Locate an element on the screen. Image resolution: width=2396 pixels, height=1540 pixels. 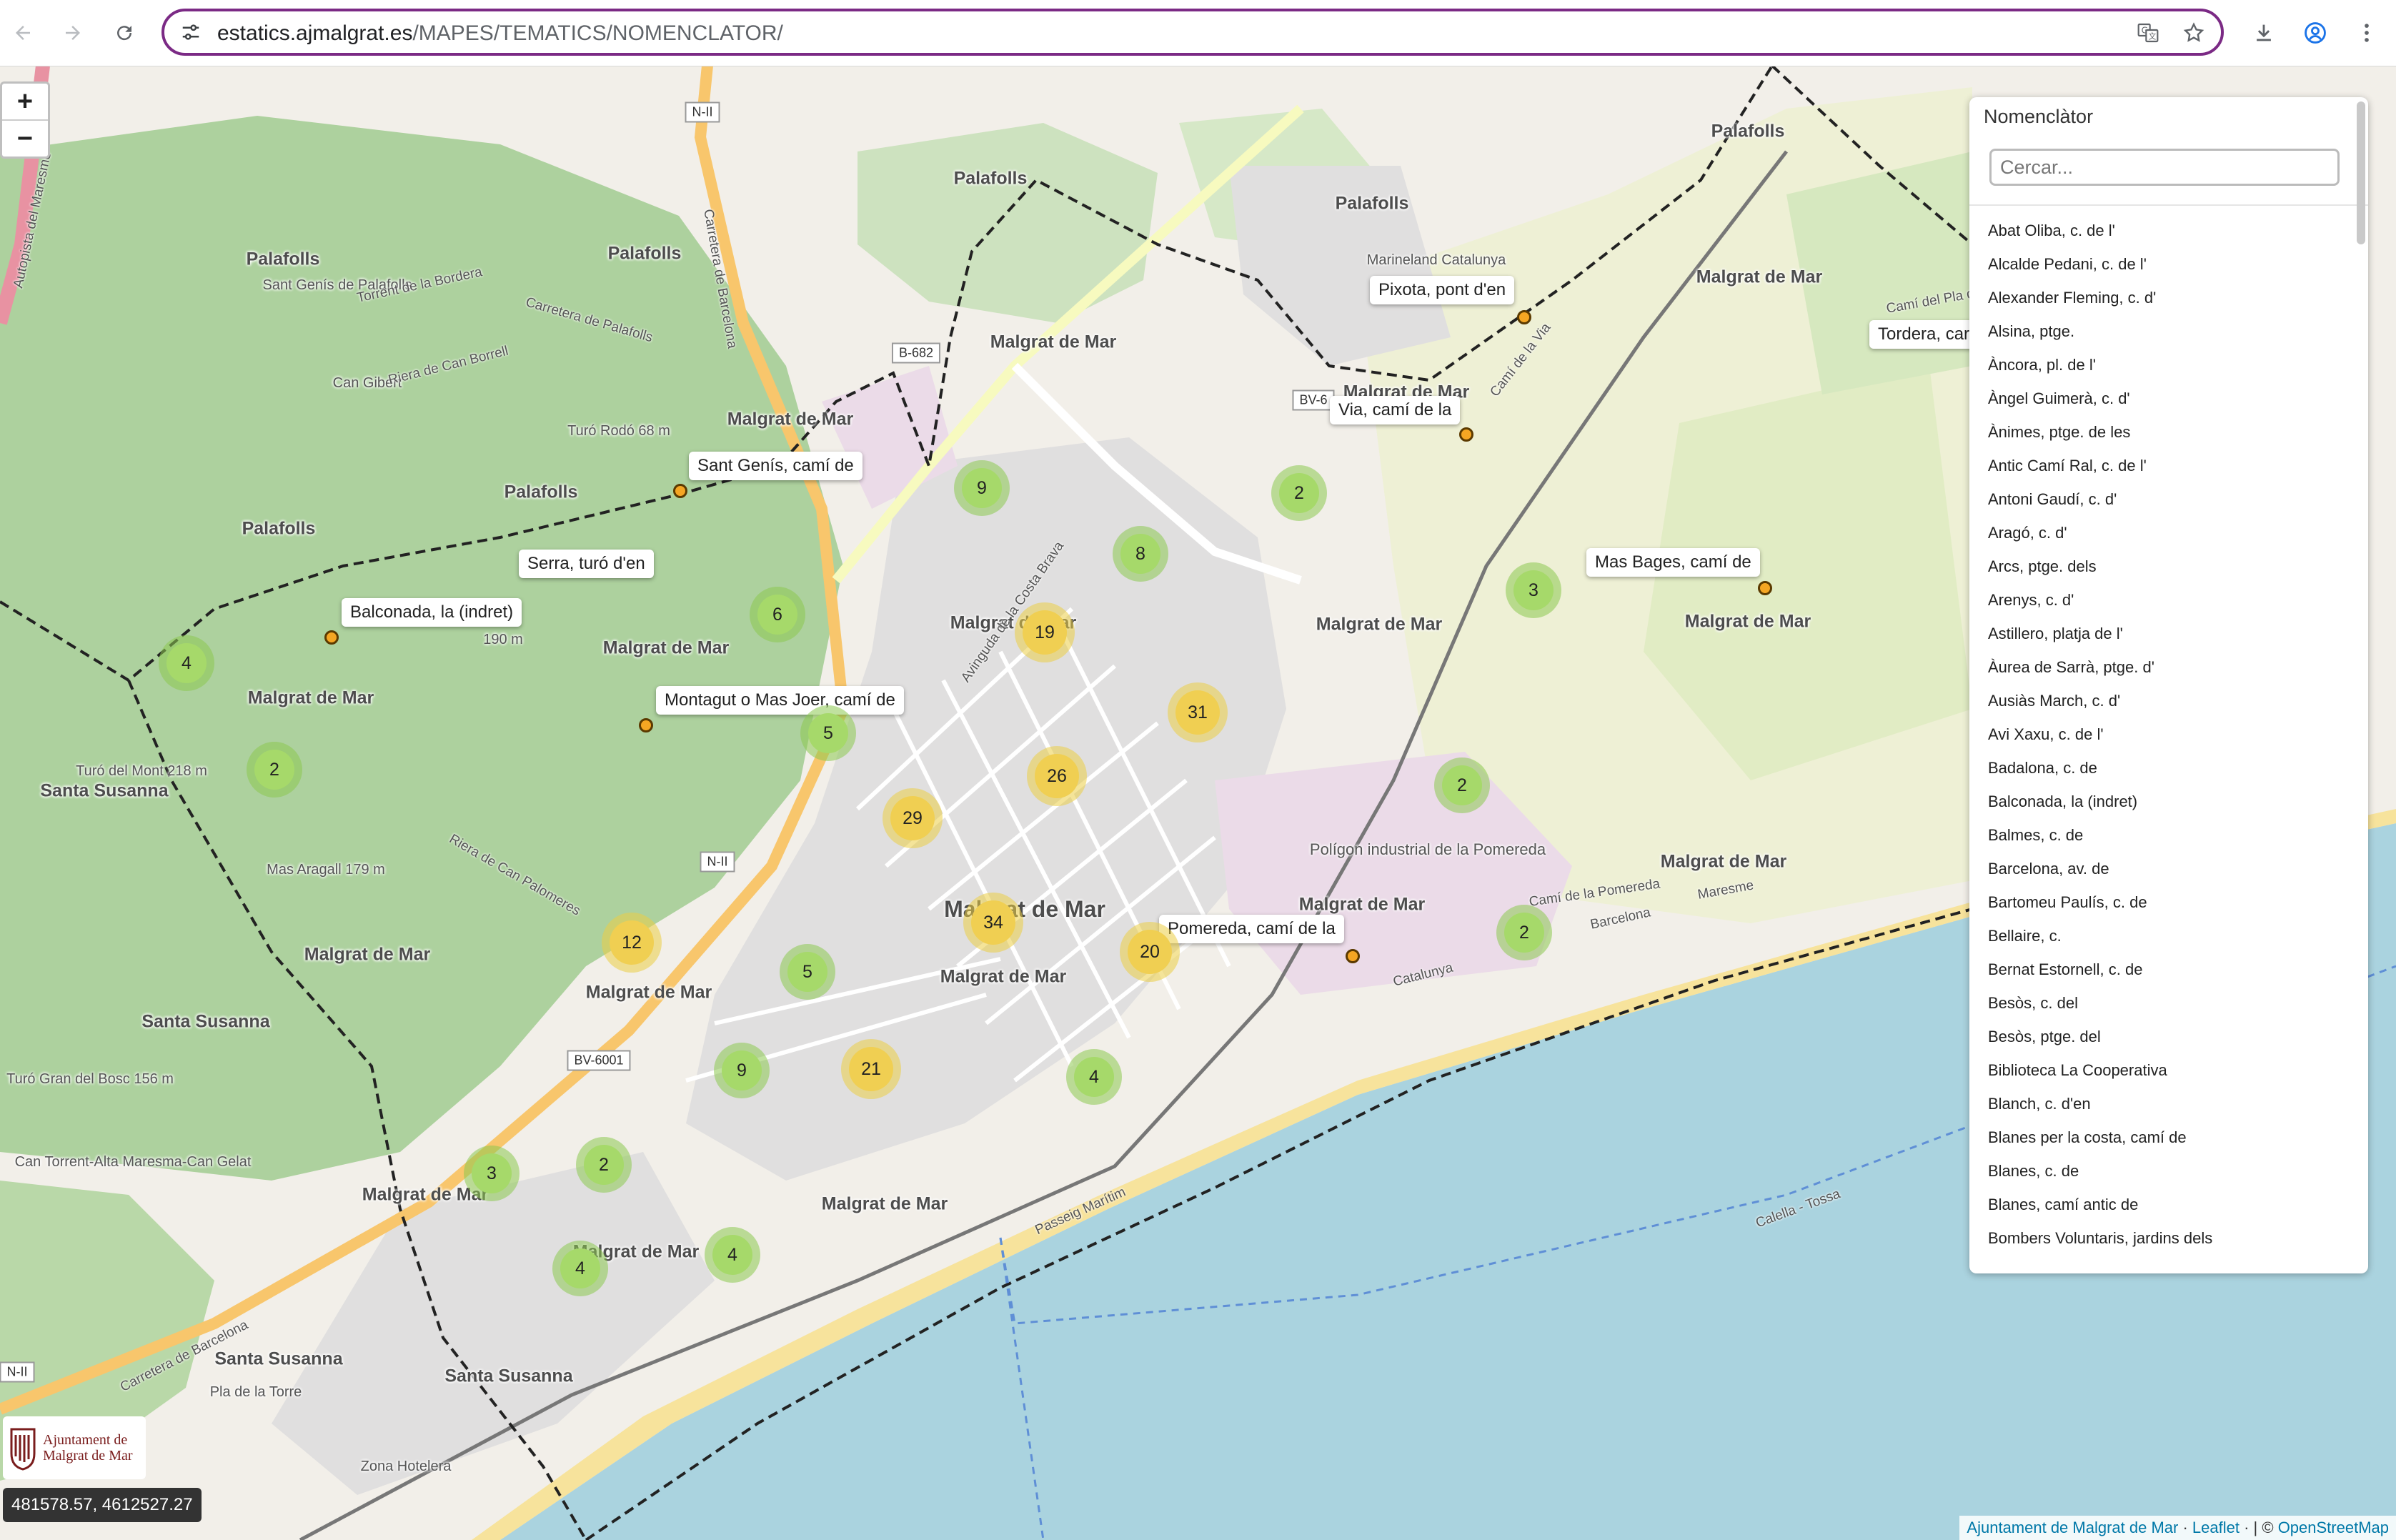
list-item: Besòs, ptge. del is located at coordinates (2166, 1044).